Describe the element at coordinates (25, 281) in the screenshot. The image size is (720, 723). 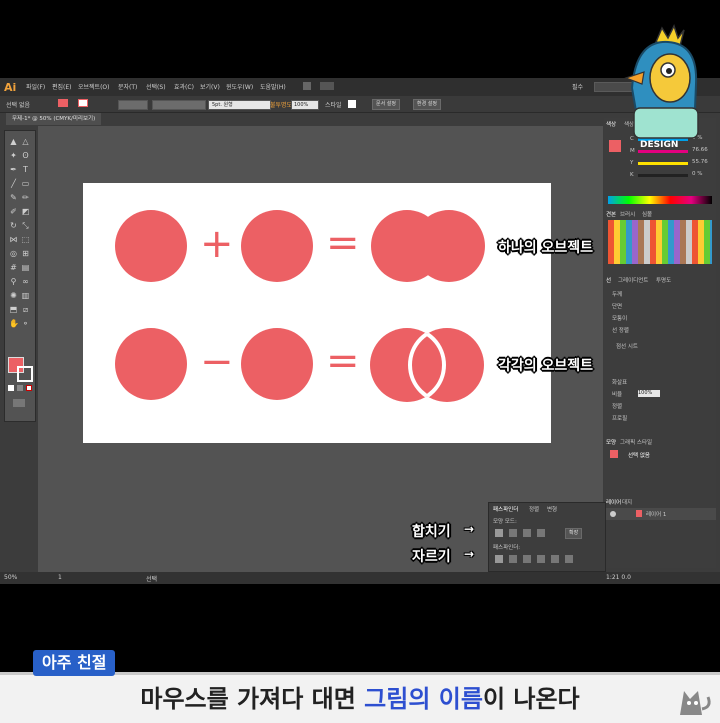
I see `blend-tool-icon: ∞` at that location.